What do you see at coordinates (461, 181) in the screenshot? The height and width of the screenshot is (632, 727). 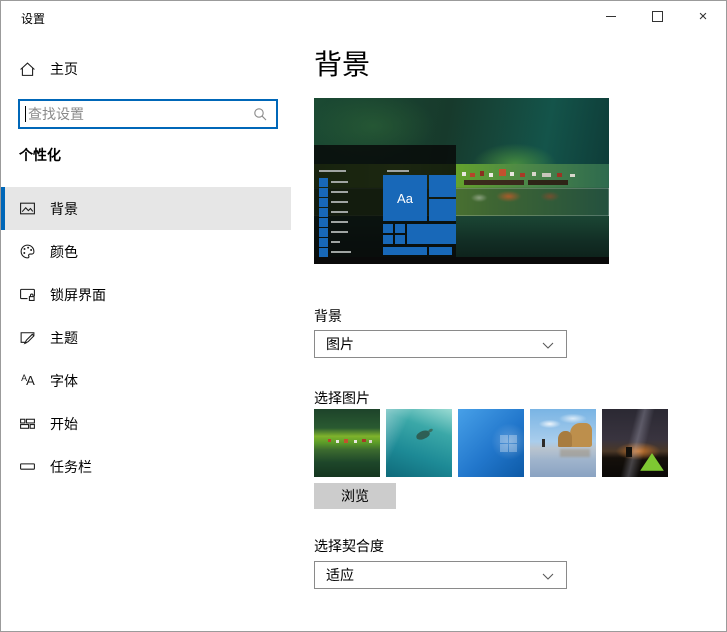 I see `wallpaper-preview: Aa` at bounding box center [461, 181].